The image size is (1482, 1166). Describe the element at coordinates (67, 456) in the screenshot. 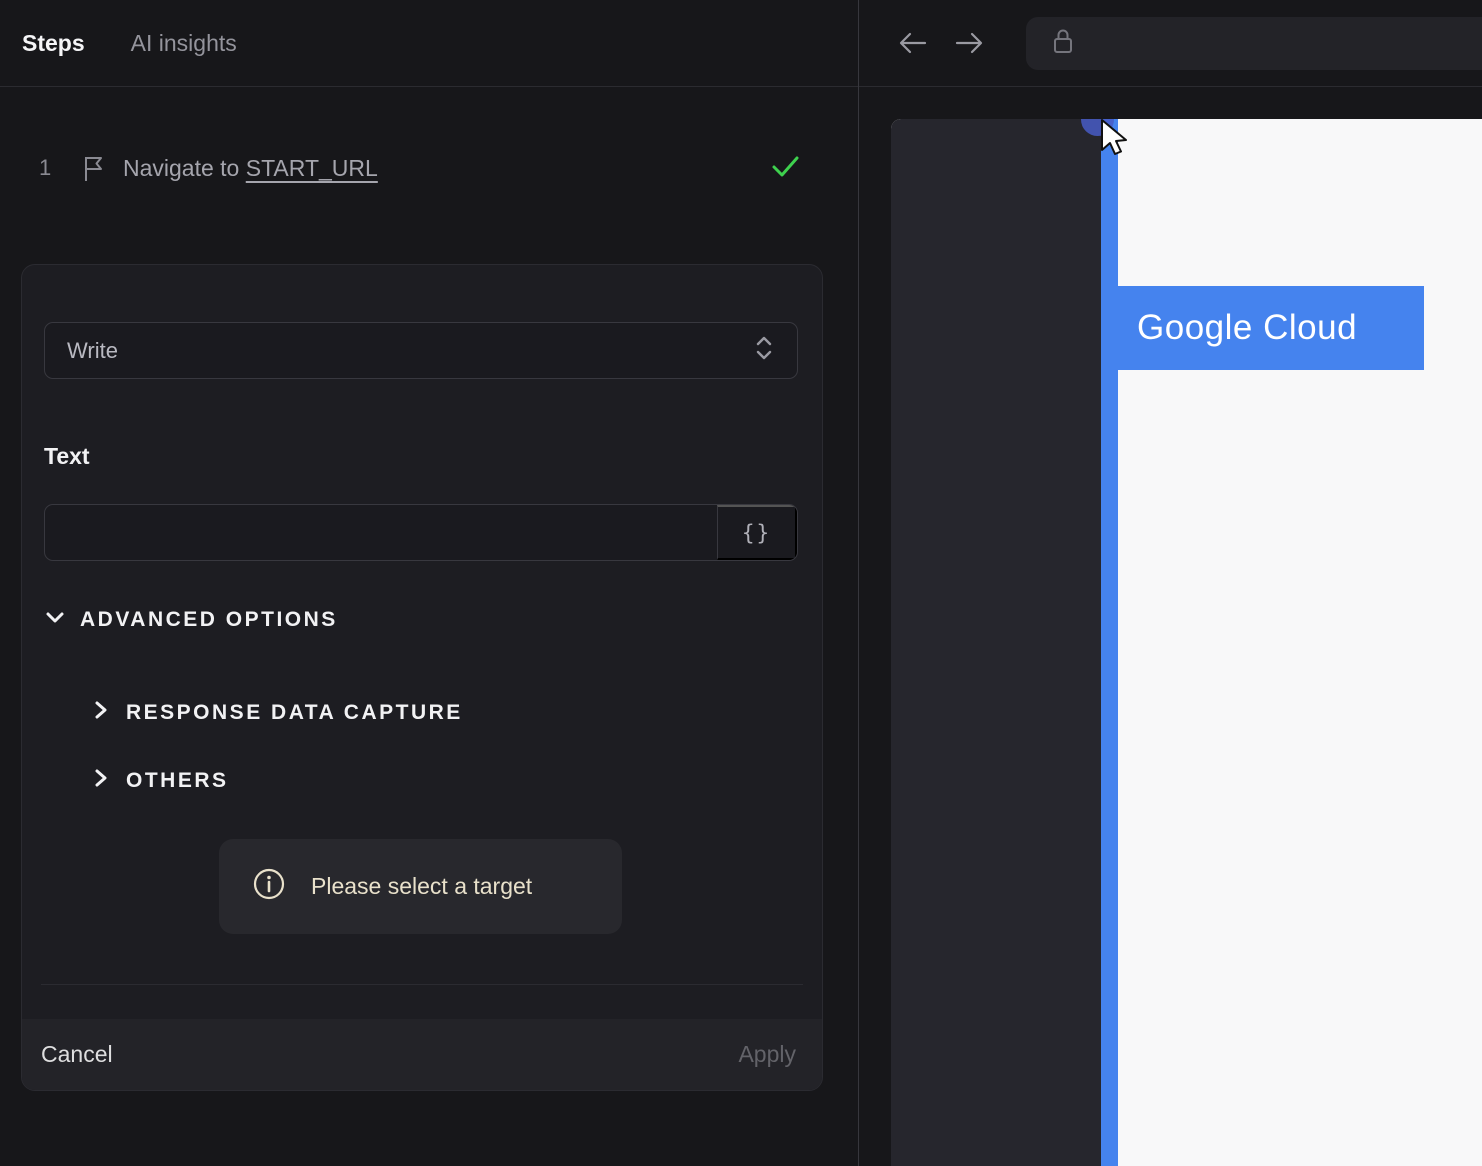

I see `text-field-label: Text` at that location.